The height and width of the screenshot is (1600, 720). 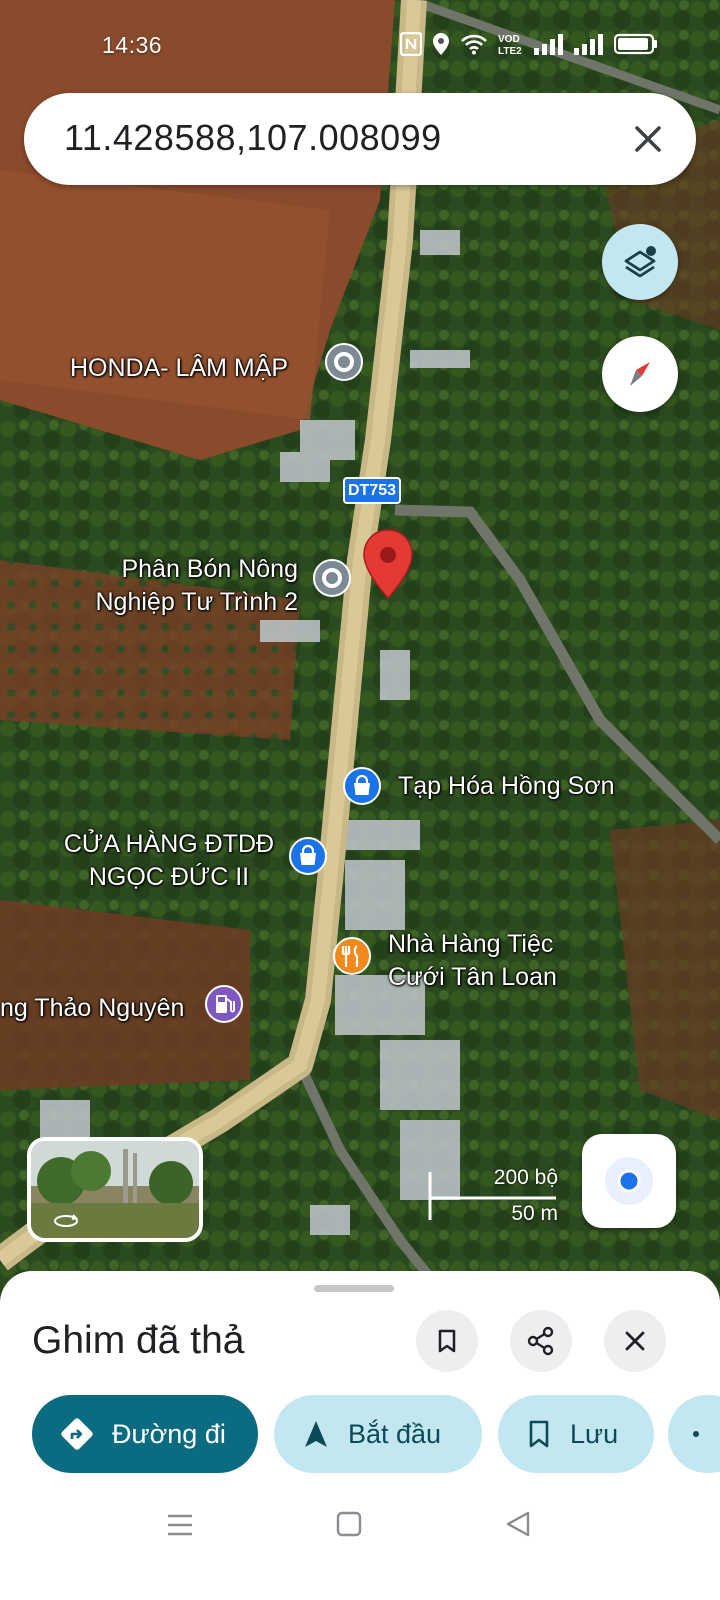 I want to click on layers-icon, so click(x=640, y=262).